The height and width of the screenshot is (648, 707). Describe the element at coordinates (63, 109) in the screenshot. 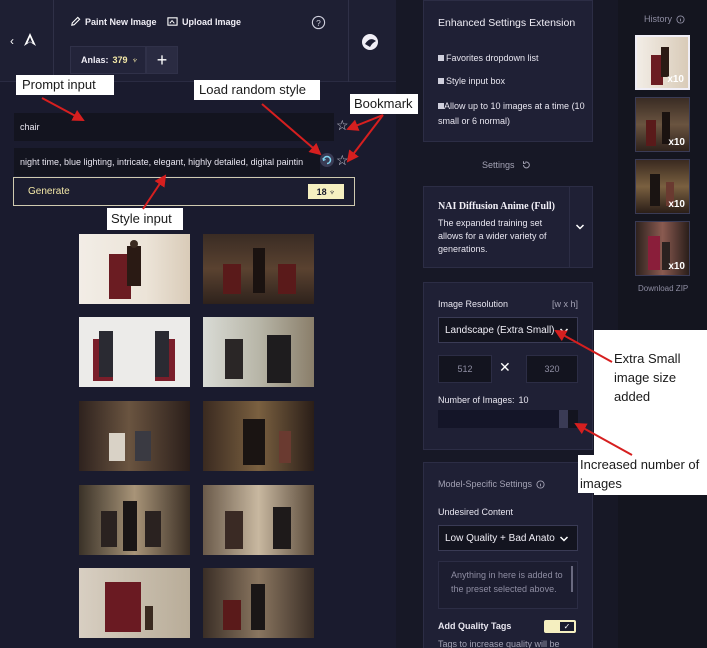

I see `arrow-prompt` at that location.